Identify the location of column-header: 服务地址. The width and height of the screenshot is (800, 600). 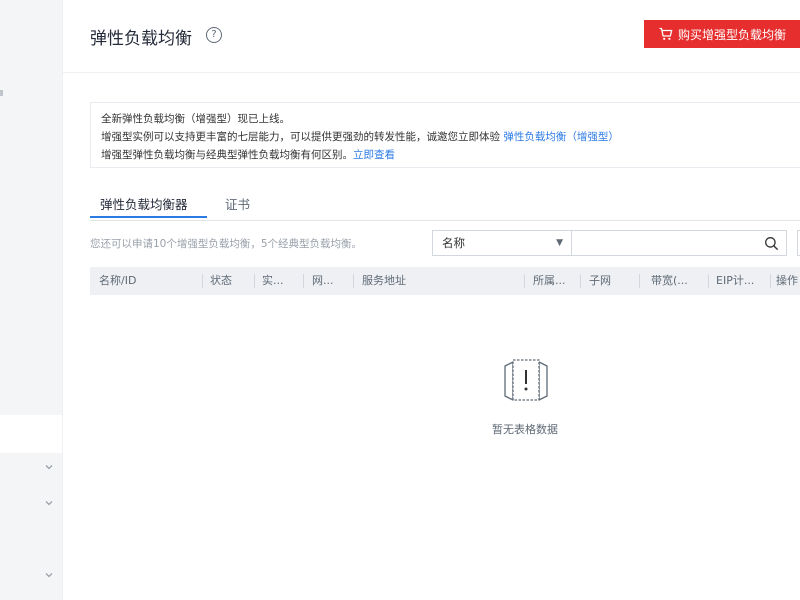
(442, 281).